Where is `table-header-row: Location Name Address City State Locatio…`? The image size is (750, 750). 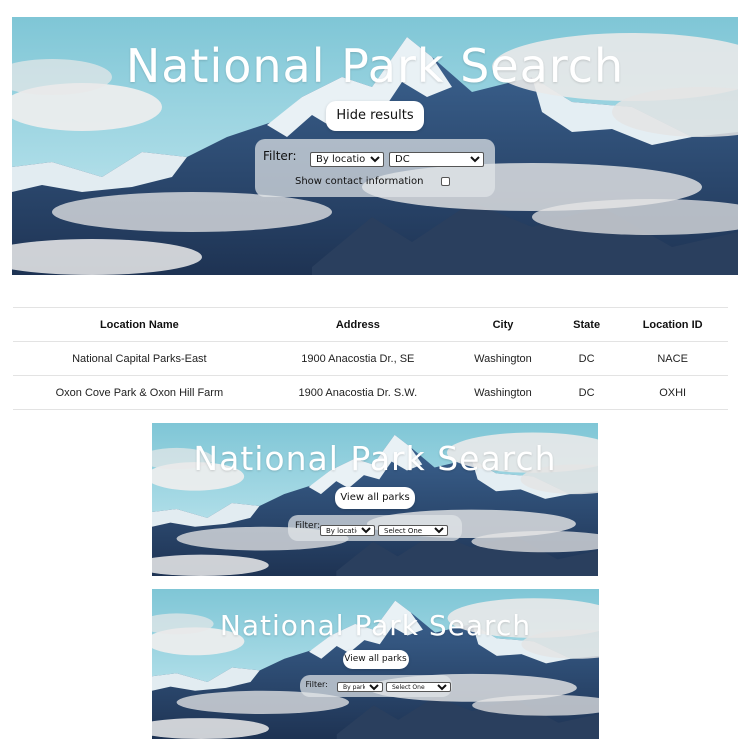
table-header-row: Location Name Address City State Locatio… is located at coordinates (370, 324).